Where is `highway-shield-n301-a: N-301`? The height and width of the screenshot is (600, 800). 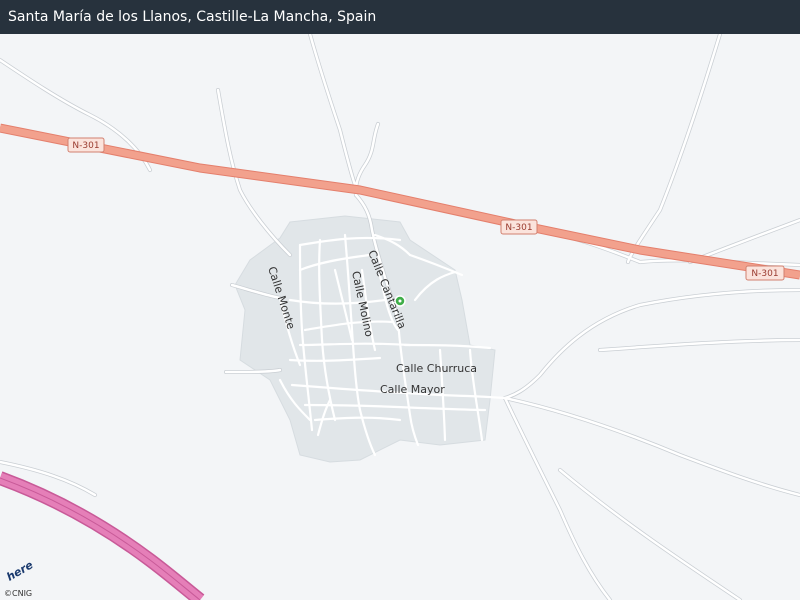
highway-shield-n301-a: N-301 is located at coordinates (86, 145).